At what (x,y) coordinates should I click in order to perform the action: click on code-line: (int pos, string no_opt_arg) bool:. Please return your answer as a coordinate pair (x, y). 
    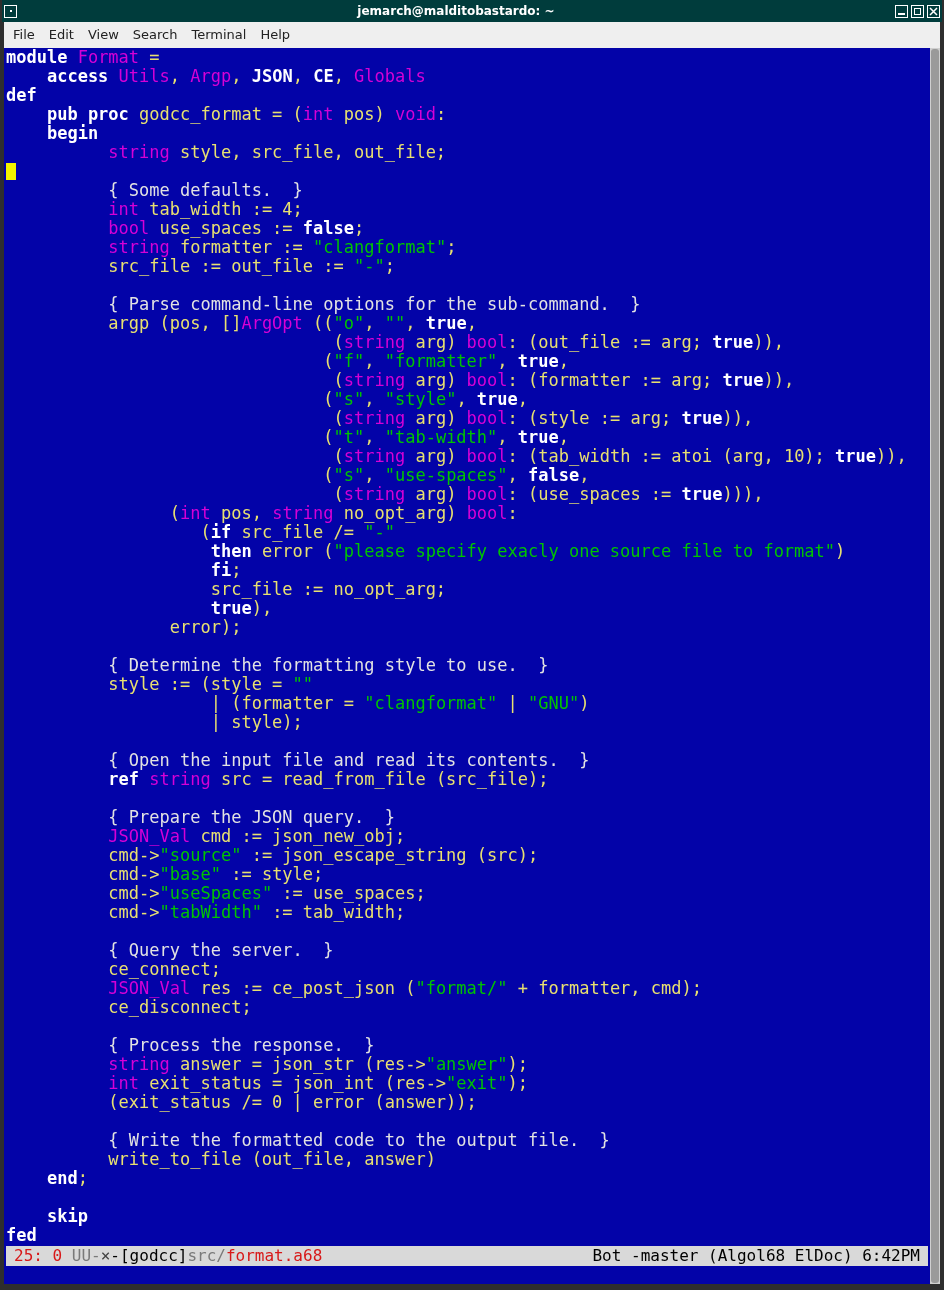
    Looking at the image, I should click on (343, 513).